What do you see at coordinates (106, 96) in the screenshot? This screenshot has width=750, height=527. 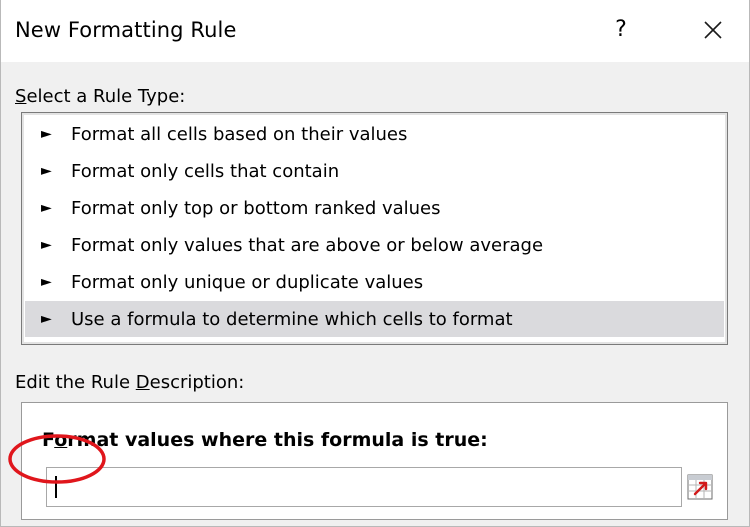 I see `select-rule-type-label-text: elect a Rule Type:` at bounding box center [106, 96].